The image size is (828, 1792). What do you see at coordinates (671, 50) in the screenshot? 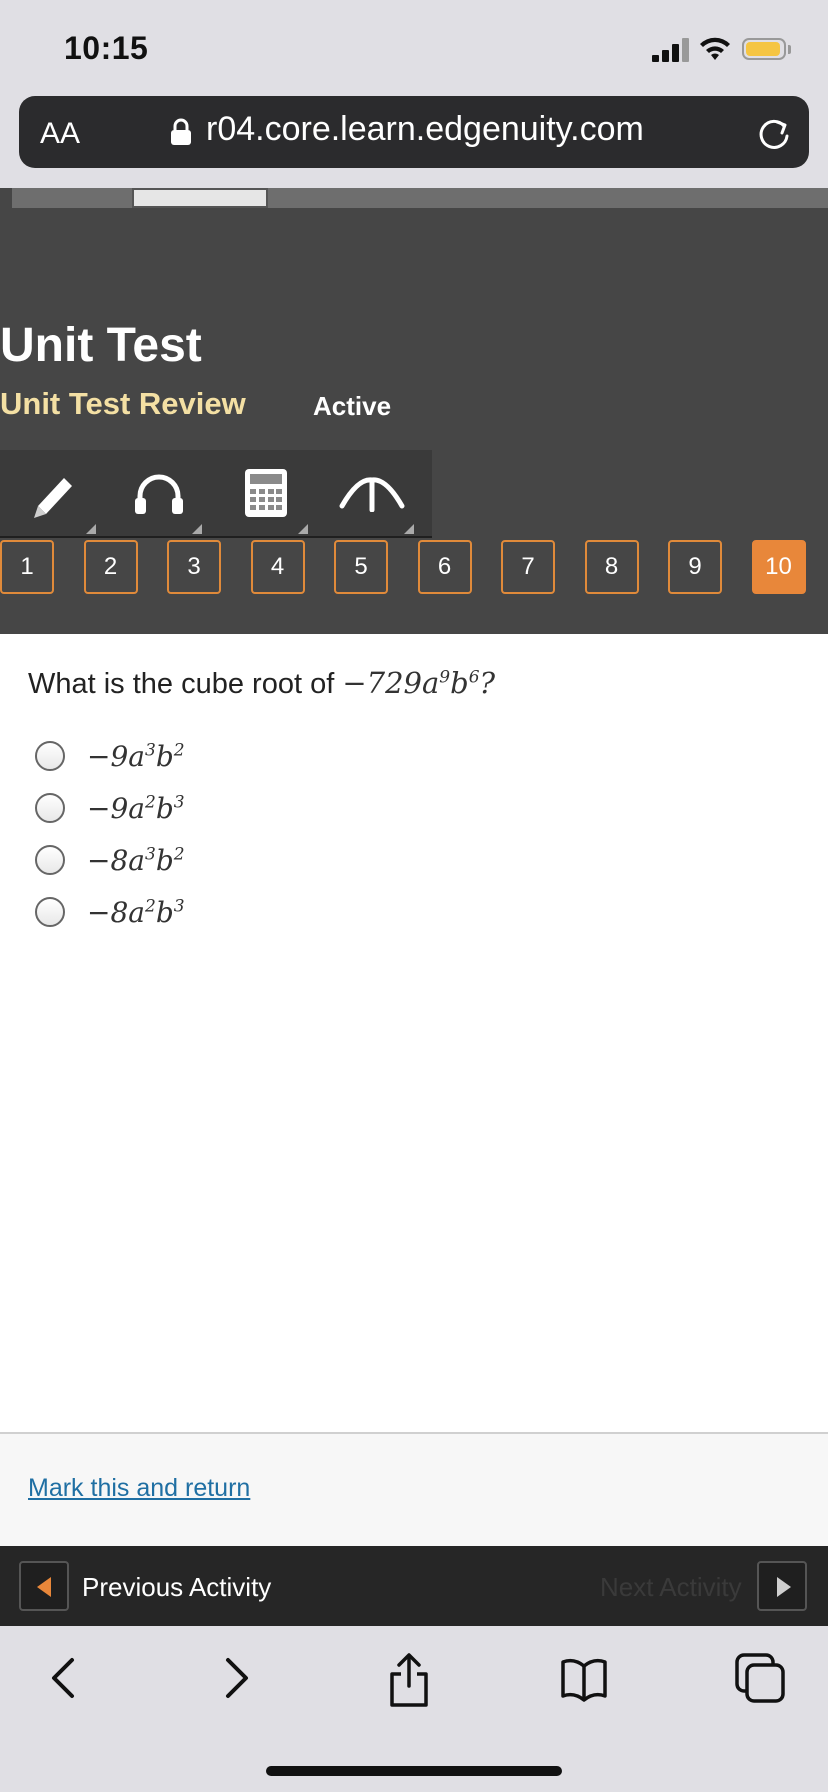
I see `signal-icon` at bounding box center [671, 50].